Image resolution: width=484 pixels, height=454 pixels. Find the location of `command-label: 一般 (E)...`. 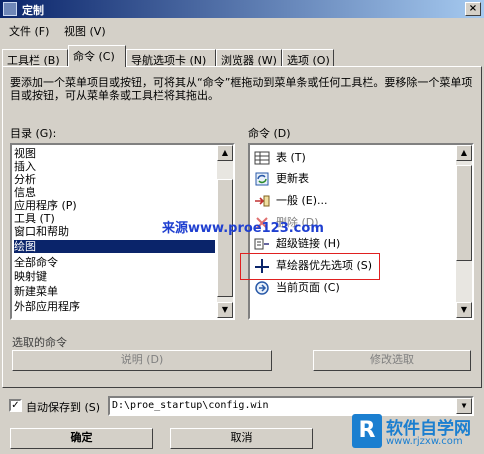

command-label: 一般 (E)... is located at coordinates (302, 200).